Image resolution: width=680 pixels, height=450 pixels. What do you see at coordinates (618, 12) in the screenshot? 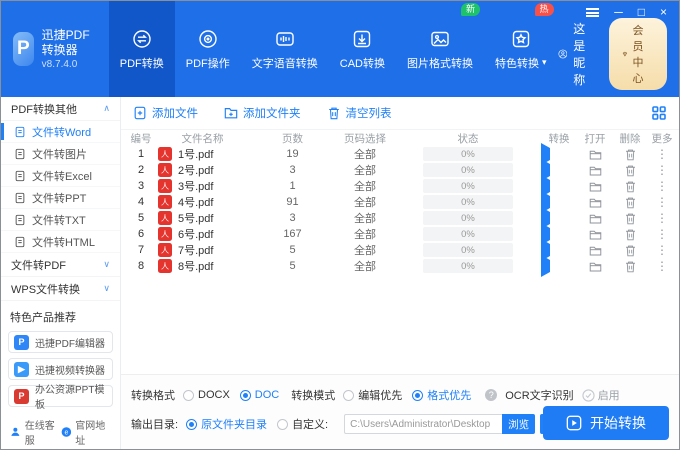
I see `minimize-icon: ─` at bounding box center [618, 12].